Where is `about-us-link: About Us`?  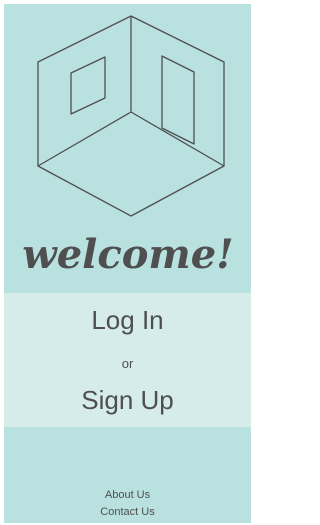 about-us-link: About Us is located at coordinates (127, 495).